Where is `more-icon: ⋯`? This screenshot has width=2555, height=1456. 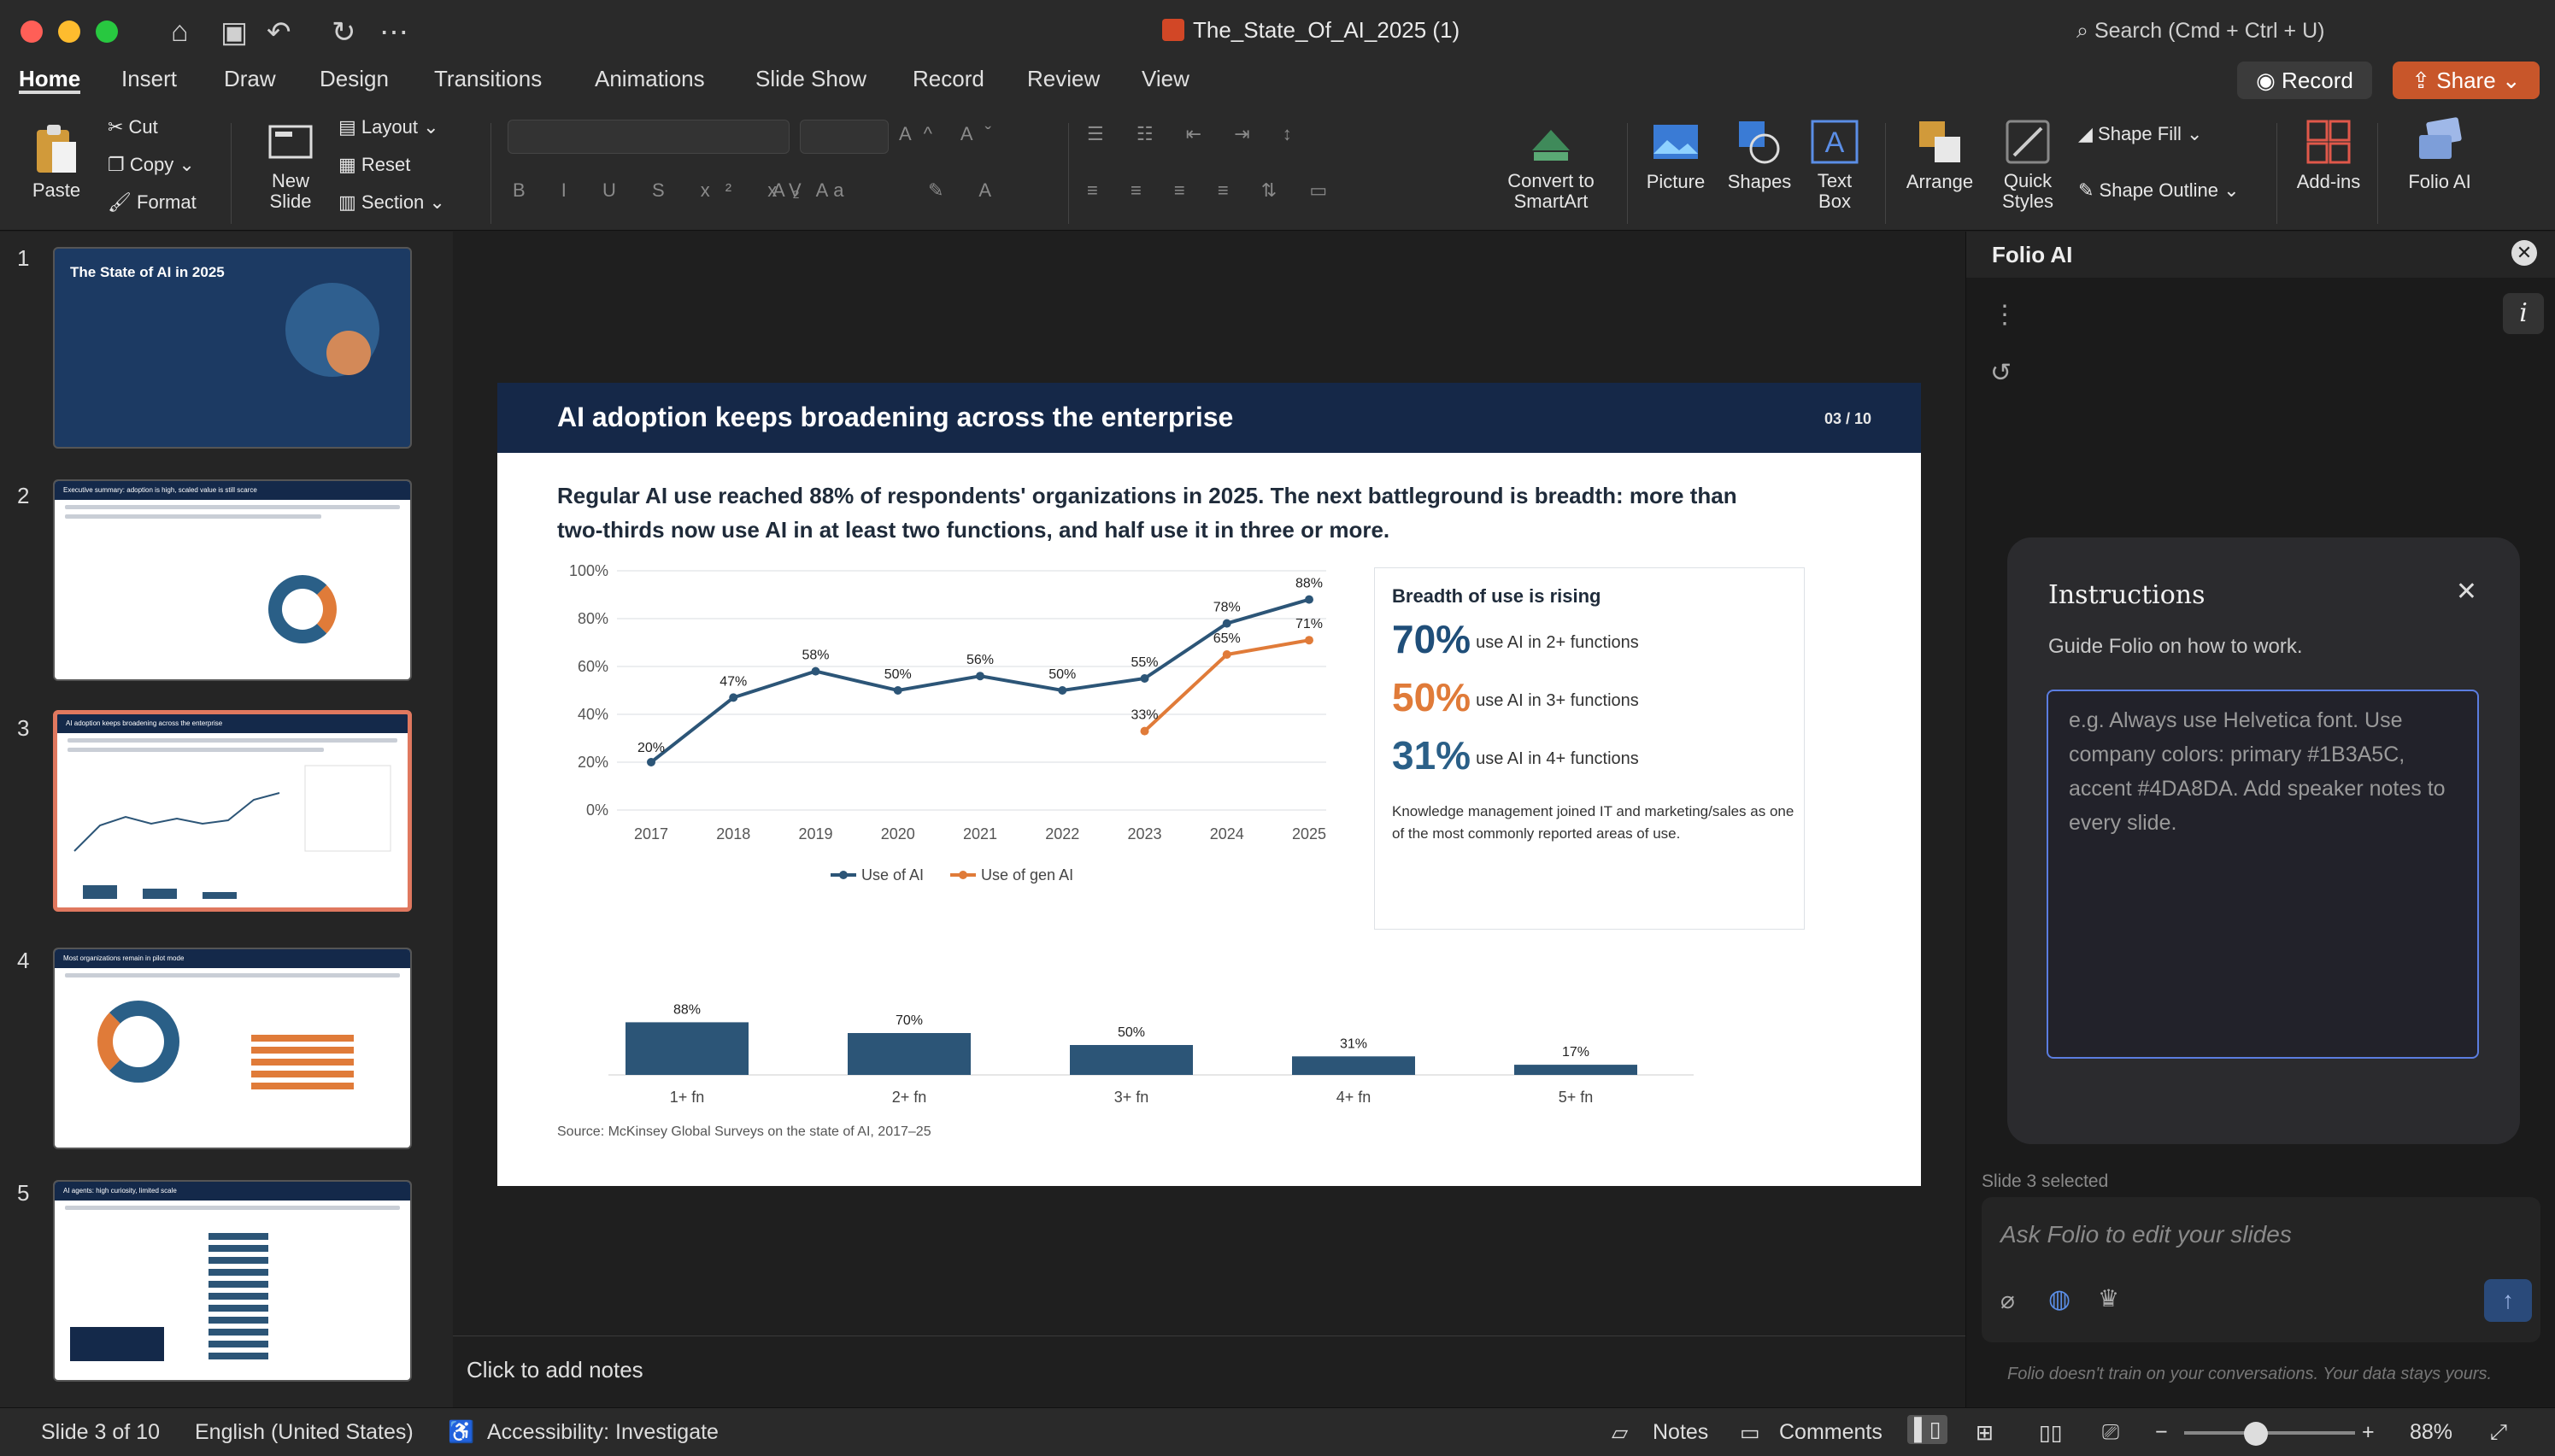
more-icon: ⋯ is located at coordinates (393, 32).